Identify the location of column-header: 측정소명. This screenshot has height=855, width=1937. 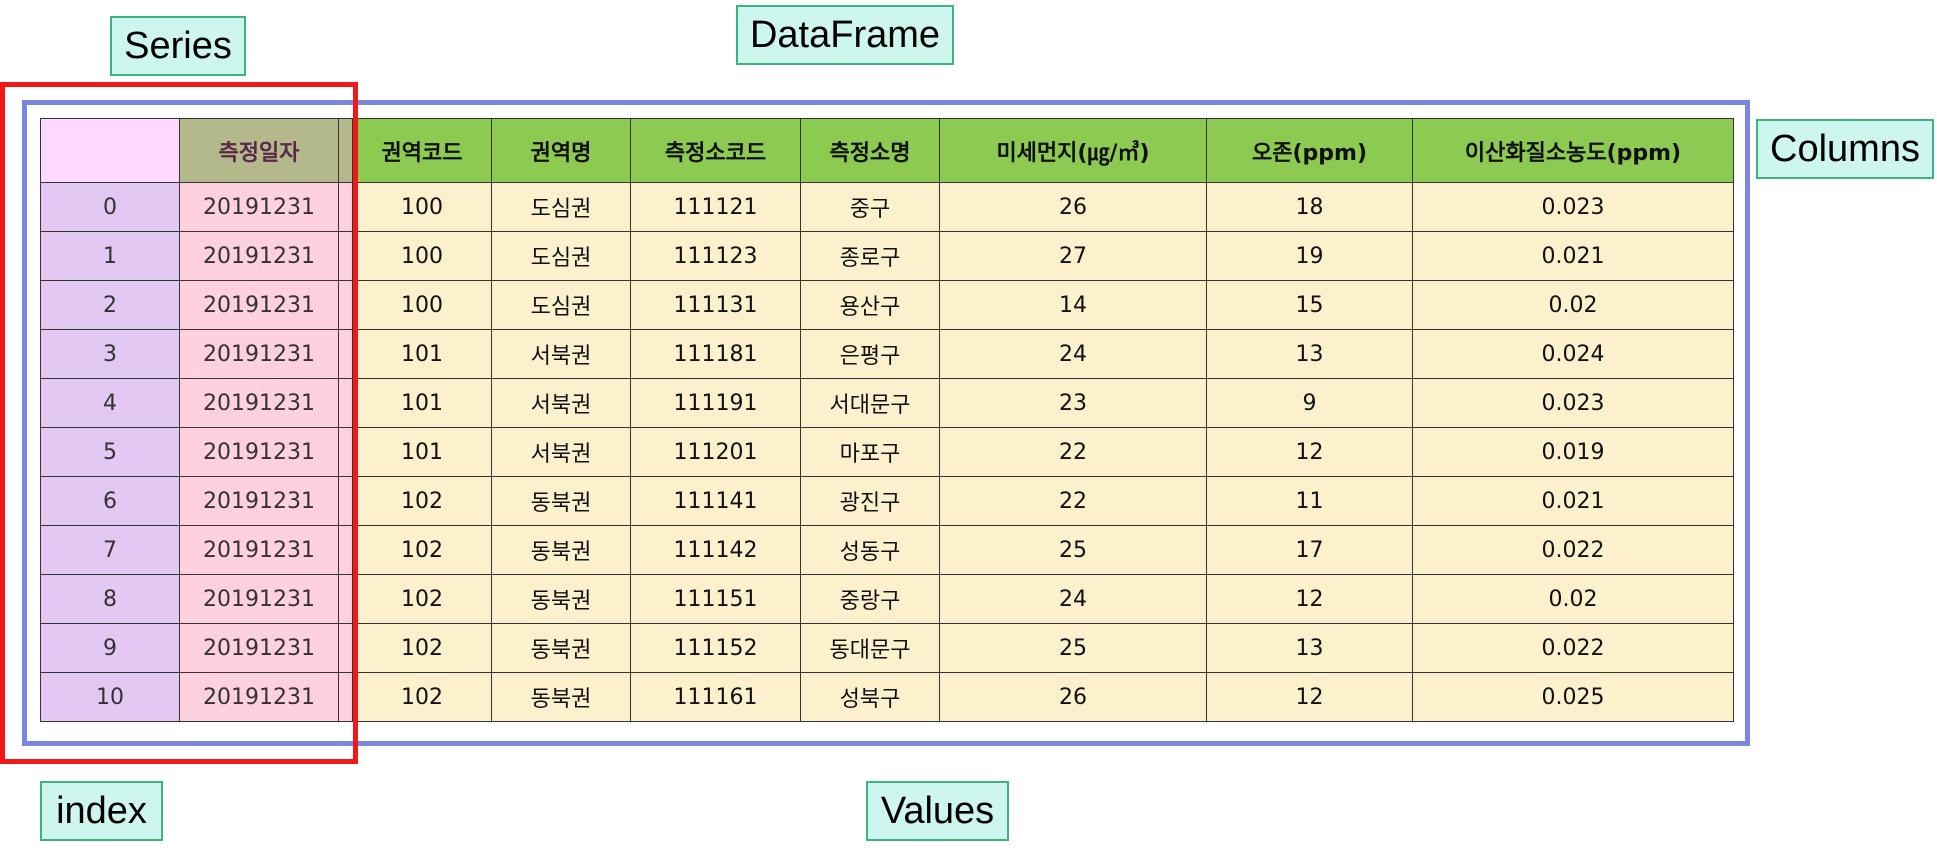
(870, 150).